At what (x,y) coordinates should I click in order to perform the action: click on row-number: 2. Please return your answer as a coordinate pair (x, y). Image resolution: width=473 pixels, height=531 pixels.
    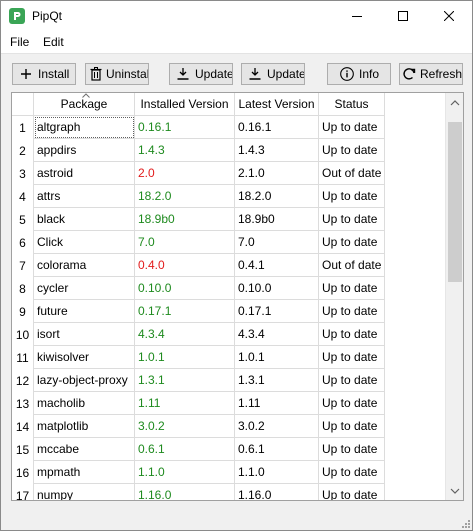
    Looking at the image, I should click on (23, 150).